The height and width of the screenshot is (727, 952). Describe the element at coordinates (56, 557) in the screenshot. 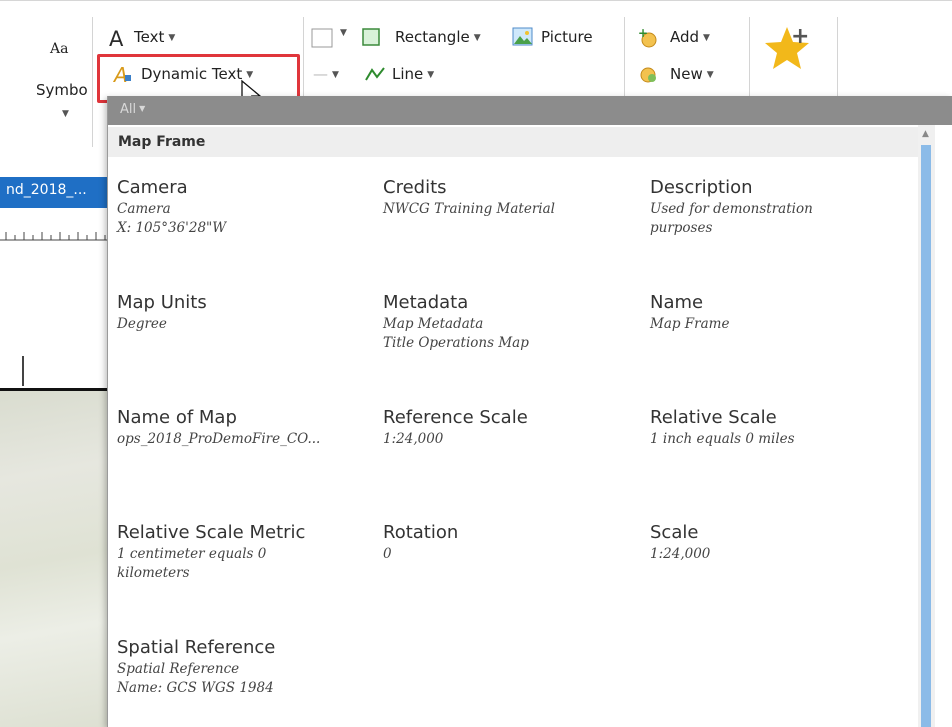

I see `map-canvas` at that location.